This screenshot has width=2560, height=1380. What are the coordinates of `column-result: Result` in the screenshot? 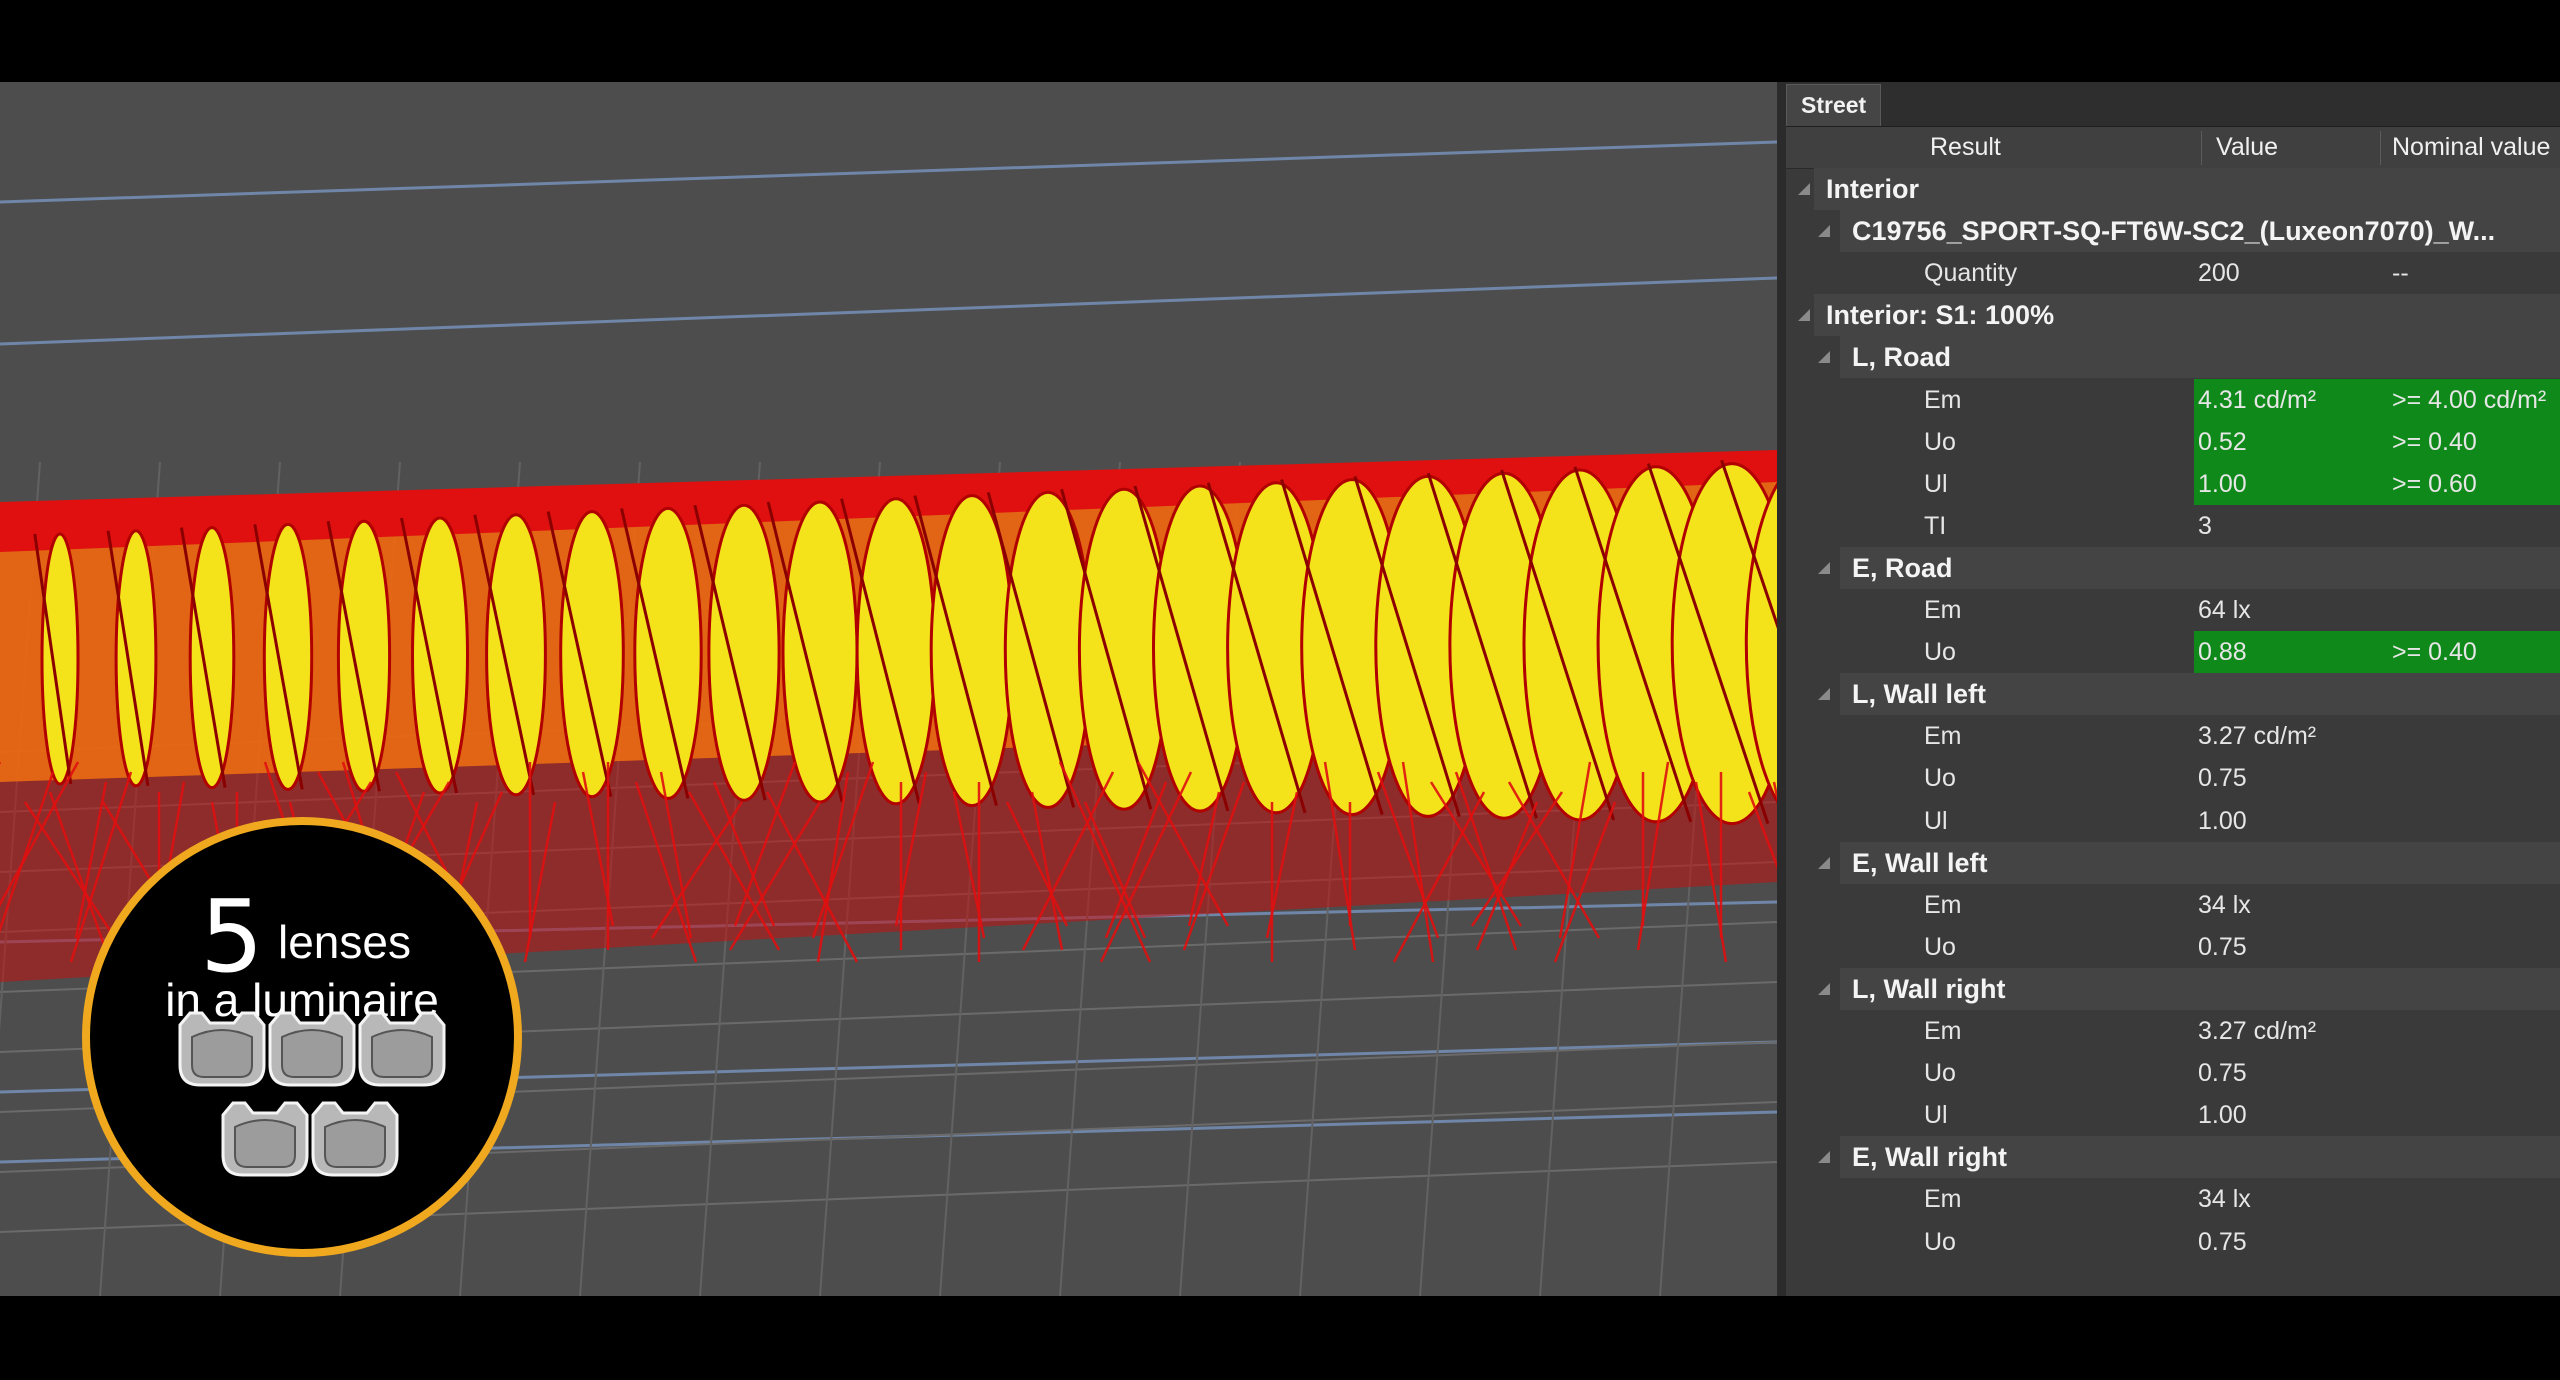 It's located at (1965, 147).